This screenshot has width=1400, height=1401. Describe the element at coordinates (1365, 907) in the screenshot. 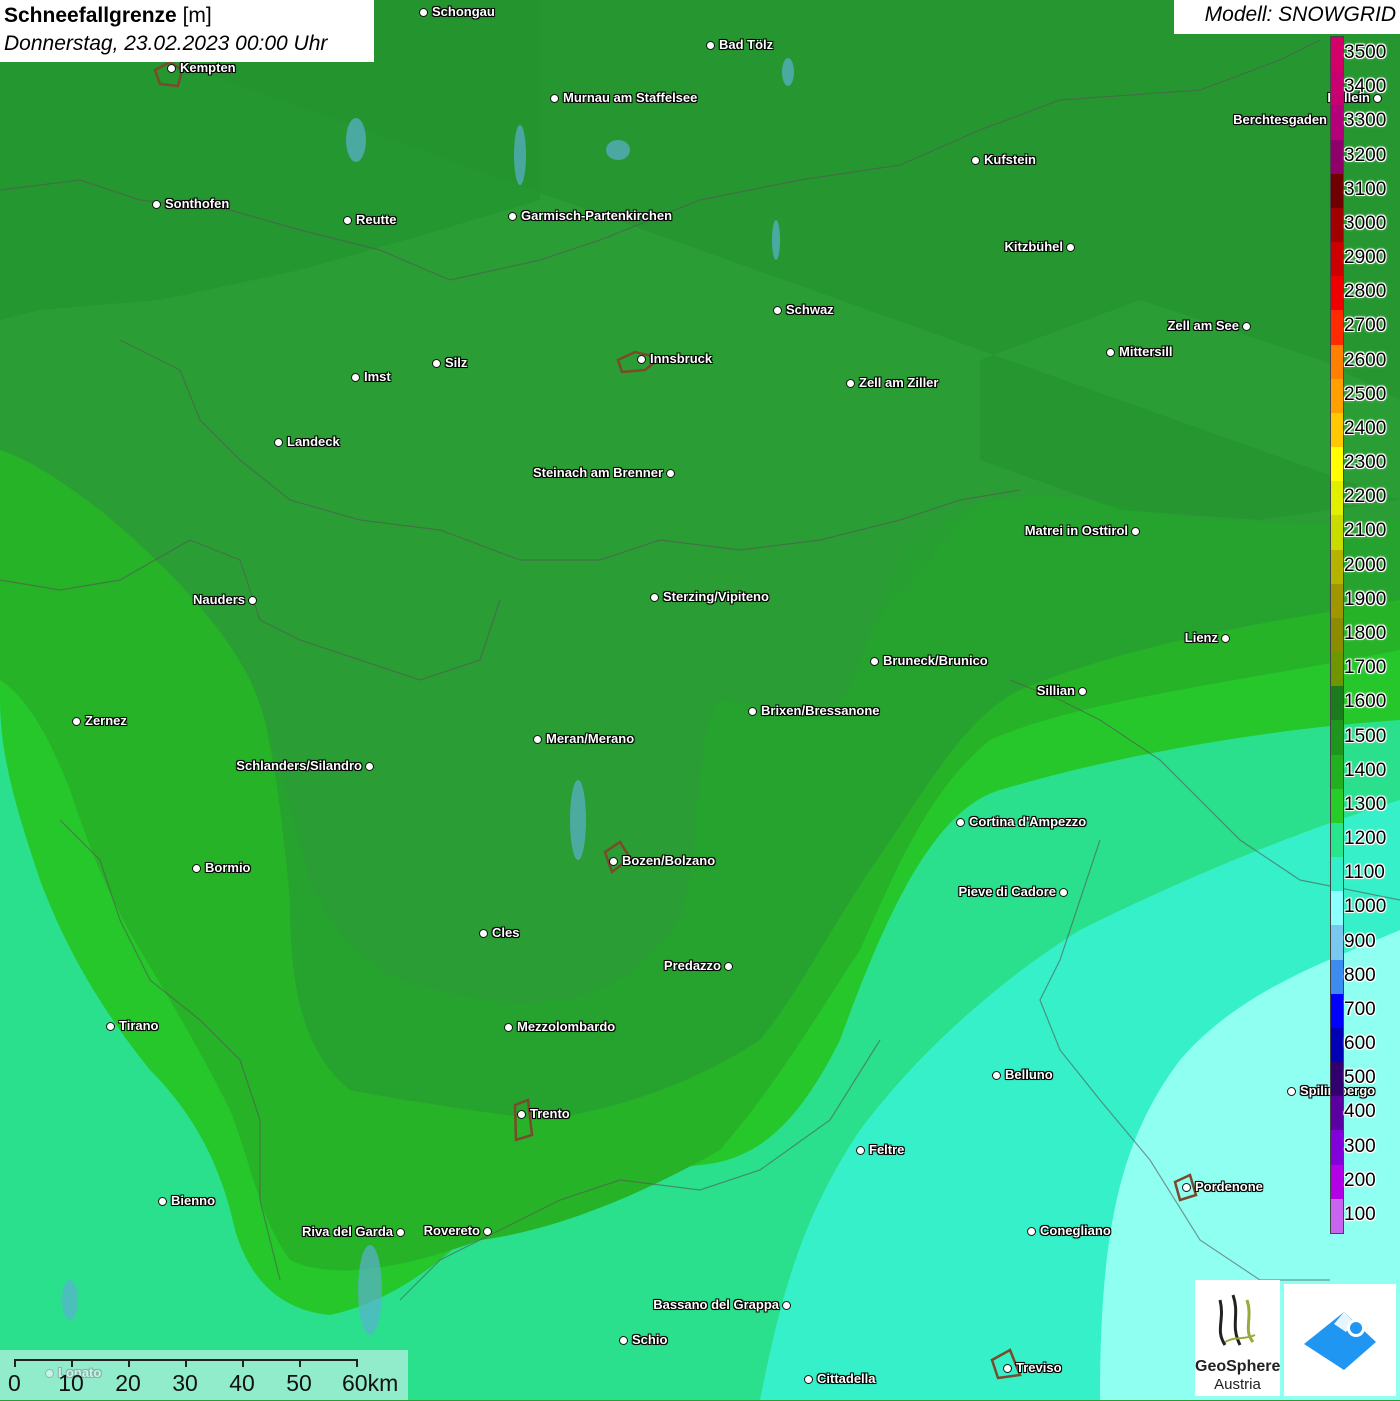

I see `legend-label: 1000` at that location.